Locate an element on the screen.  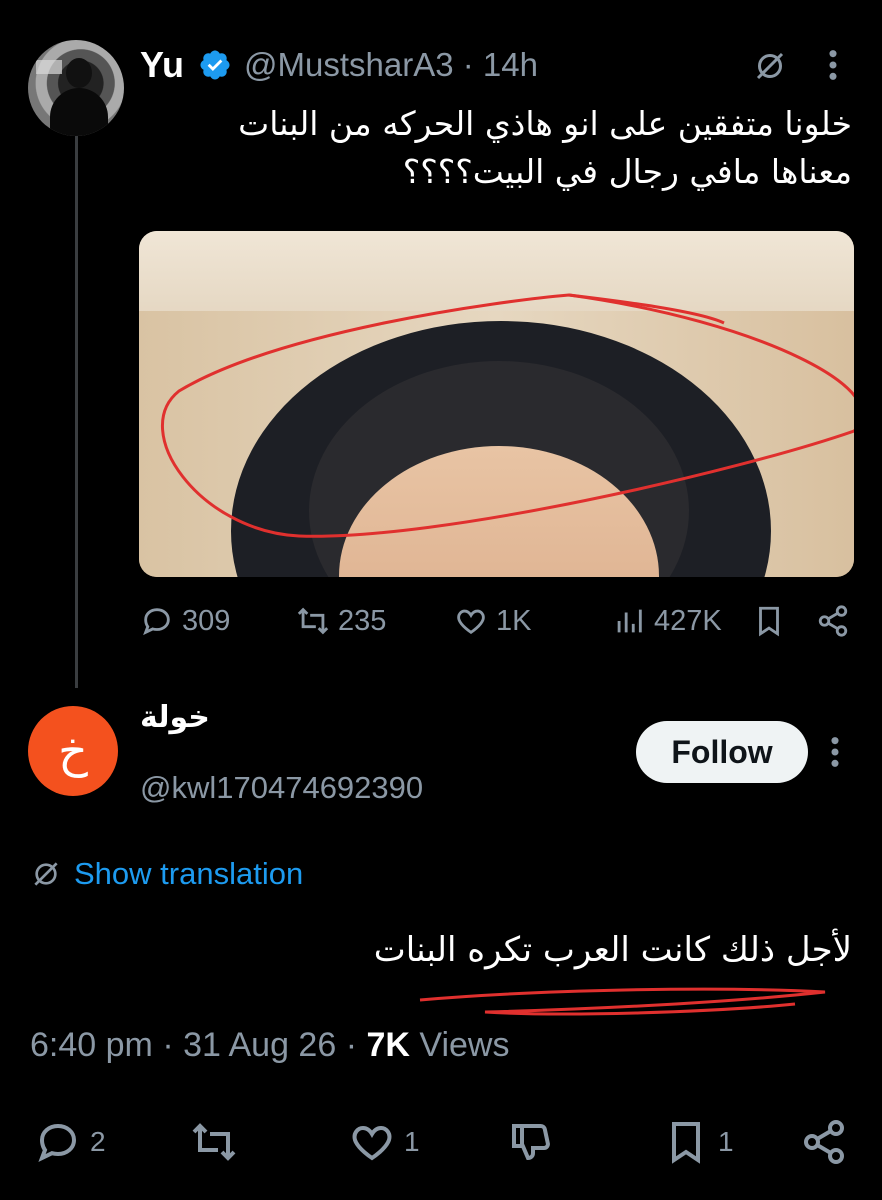
views-label: Views is located at coordinates (464, 1045).